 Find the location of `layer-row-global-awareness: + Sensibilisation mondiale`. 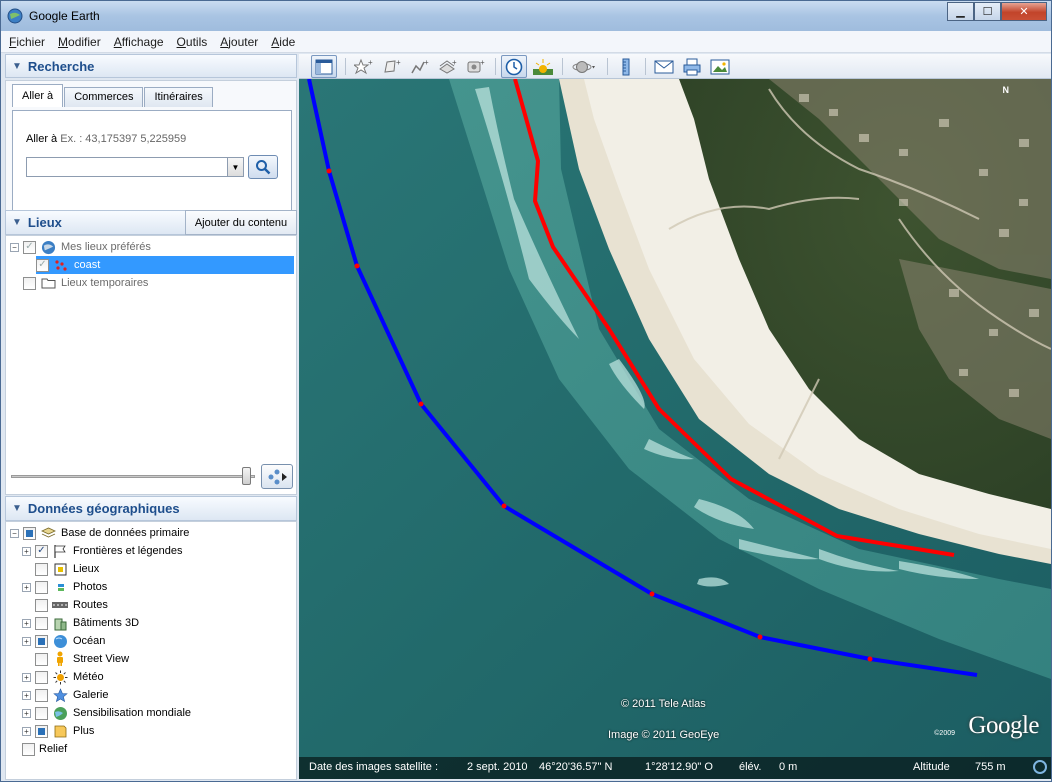

layer-row-global-awareness: + Sensibilisation mondiale is located at coordinates (106, 713).